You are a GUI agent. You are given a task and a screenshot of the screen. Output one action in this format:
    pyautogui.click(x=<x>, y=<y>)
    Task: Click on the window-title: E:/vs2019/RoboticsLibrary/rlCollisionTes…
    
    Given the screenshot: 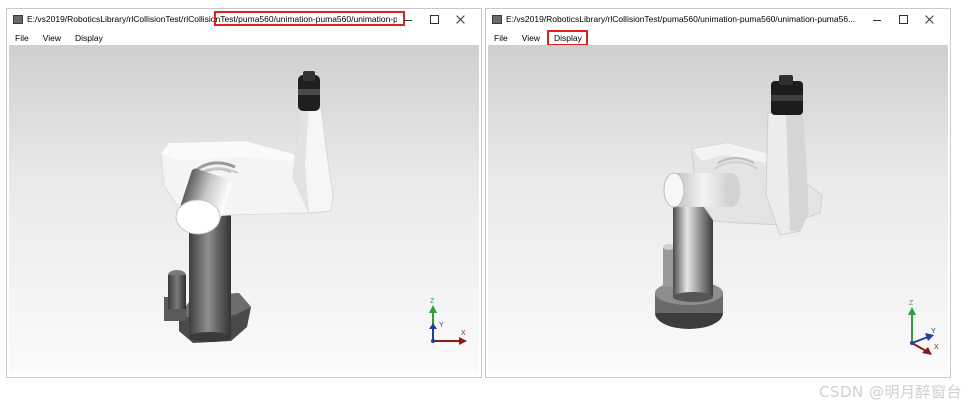 What is the action you would take?
    pyautogui.click(x=681, y=19)
    